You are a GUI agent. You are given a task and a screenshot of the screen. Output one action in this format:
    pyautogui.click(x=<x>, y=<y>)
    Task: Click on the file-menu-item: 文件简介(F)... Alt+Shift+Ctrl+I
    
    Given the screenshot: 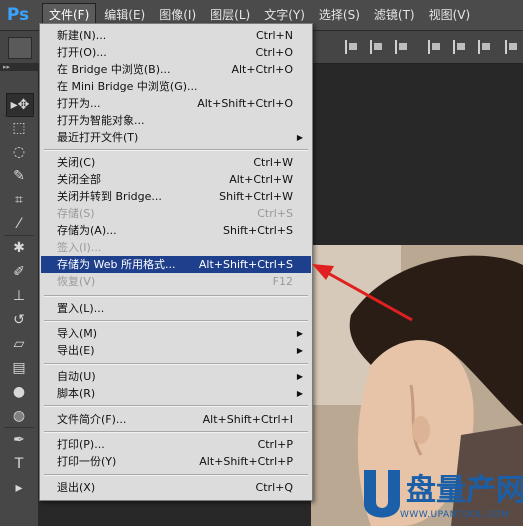 What is the action you would take?
    pyautogui.click(x=176, y=419)
    